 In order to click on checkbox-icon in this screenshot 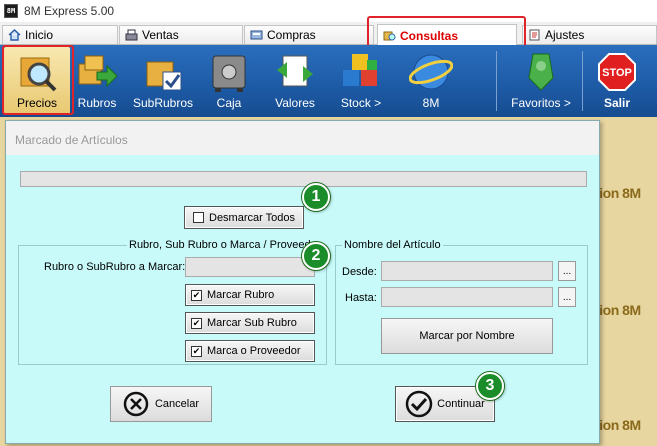, I will do `click(198, 217)`.